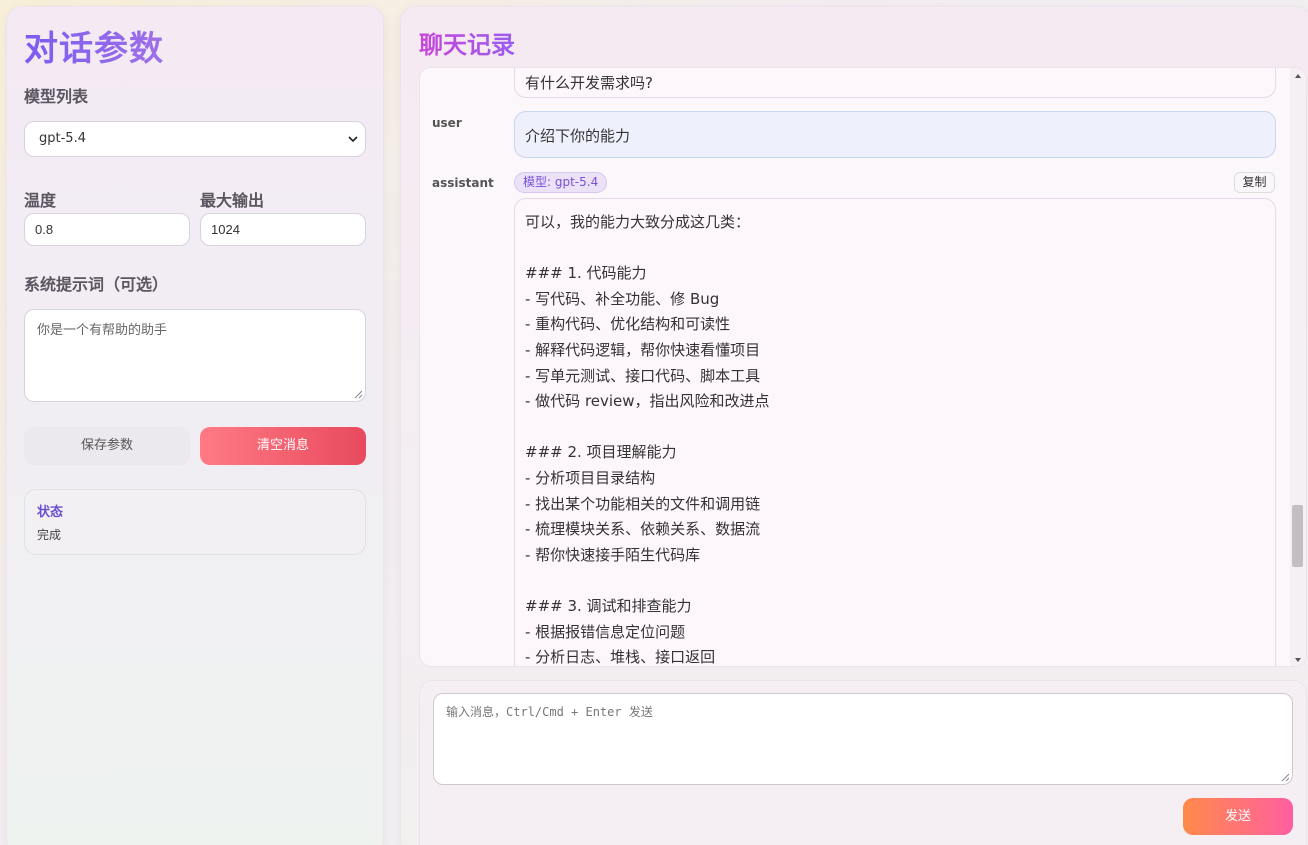  What do you see at coordinates (561, 182) in the screenshot?
I see `model-badge: 模型: gpt-5.4` at bounding box center [561, 182].